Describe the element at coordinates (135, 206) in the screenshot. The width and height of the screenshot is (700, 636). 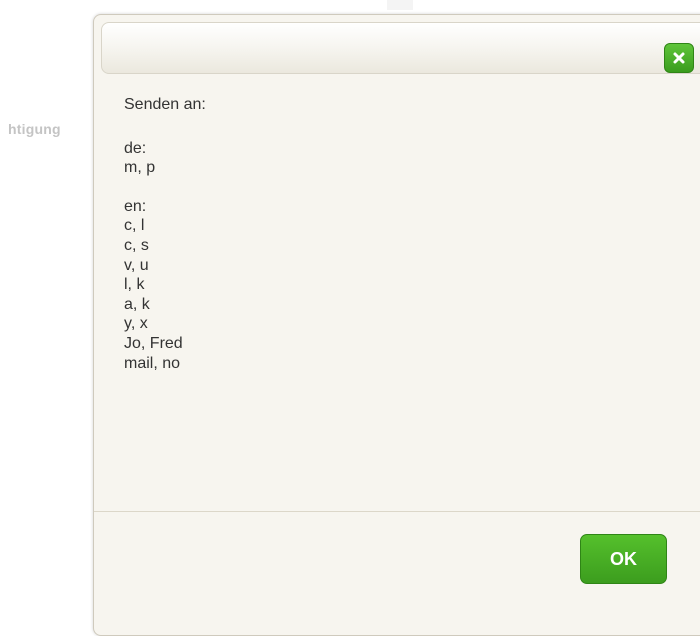
I see `group-label-en: en:` at that location.